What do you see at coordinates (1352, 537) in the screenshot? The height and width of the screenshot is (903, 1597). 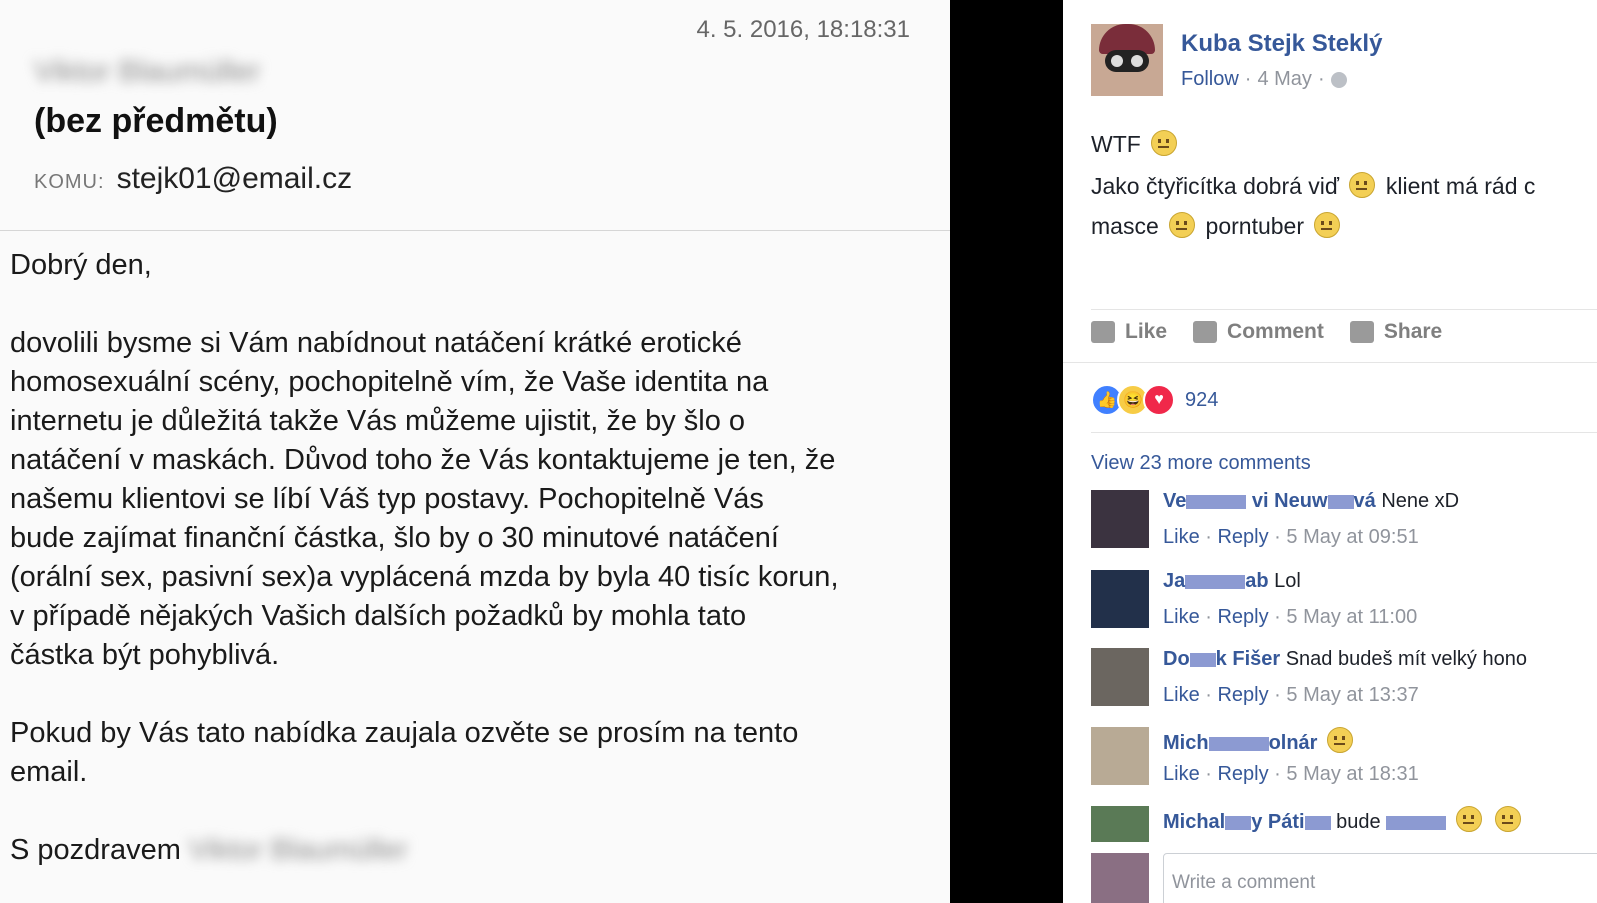 I see `comment-time: 5 May at 09:51` at bounding box center [1352, 537].